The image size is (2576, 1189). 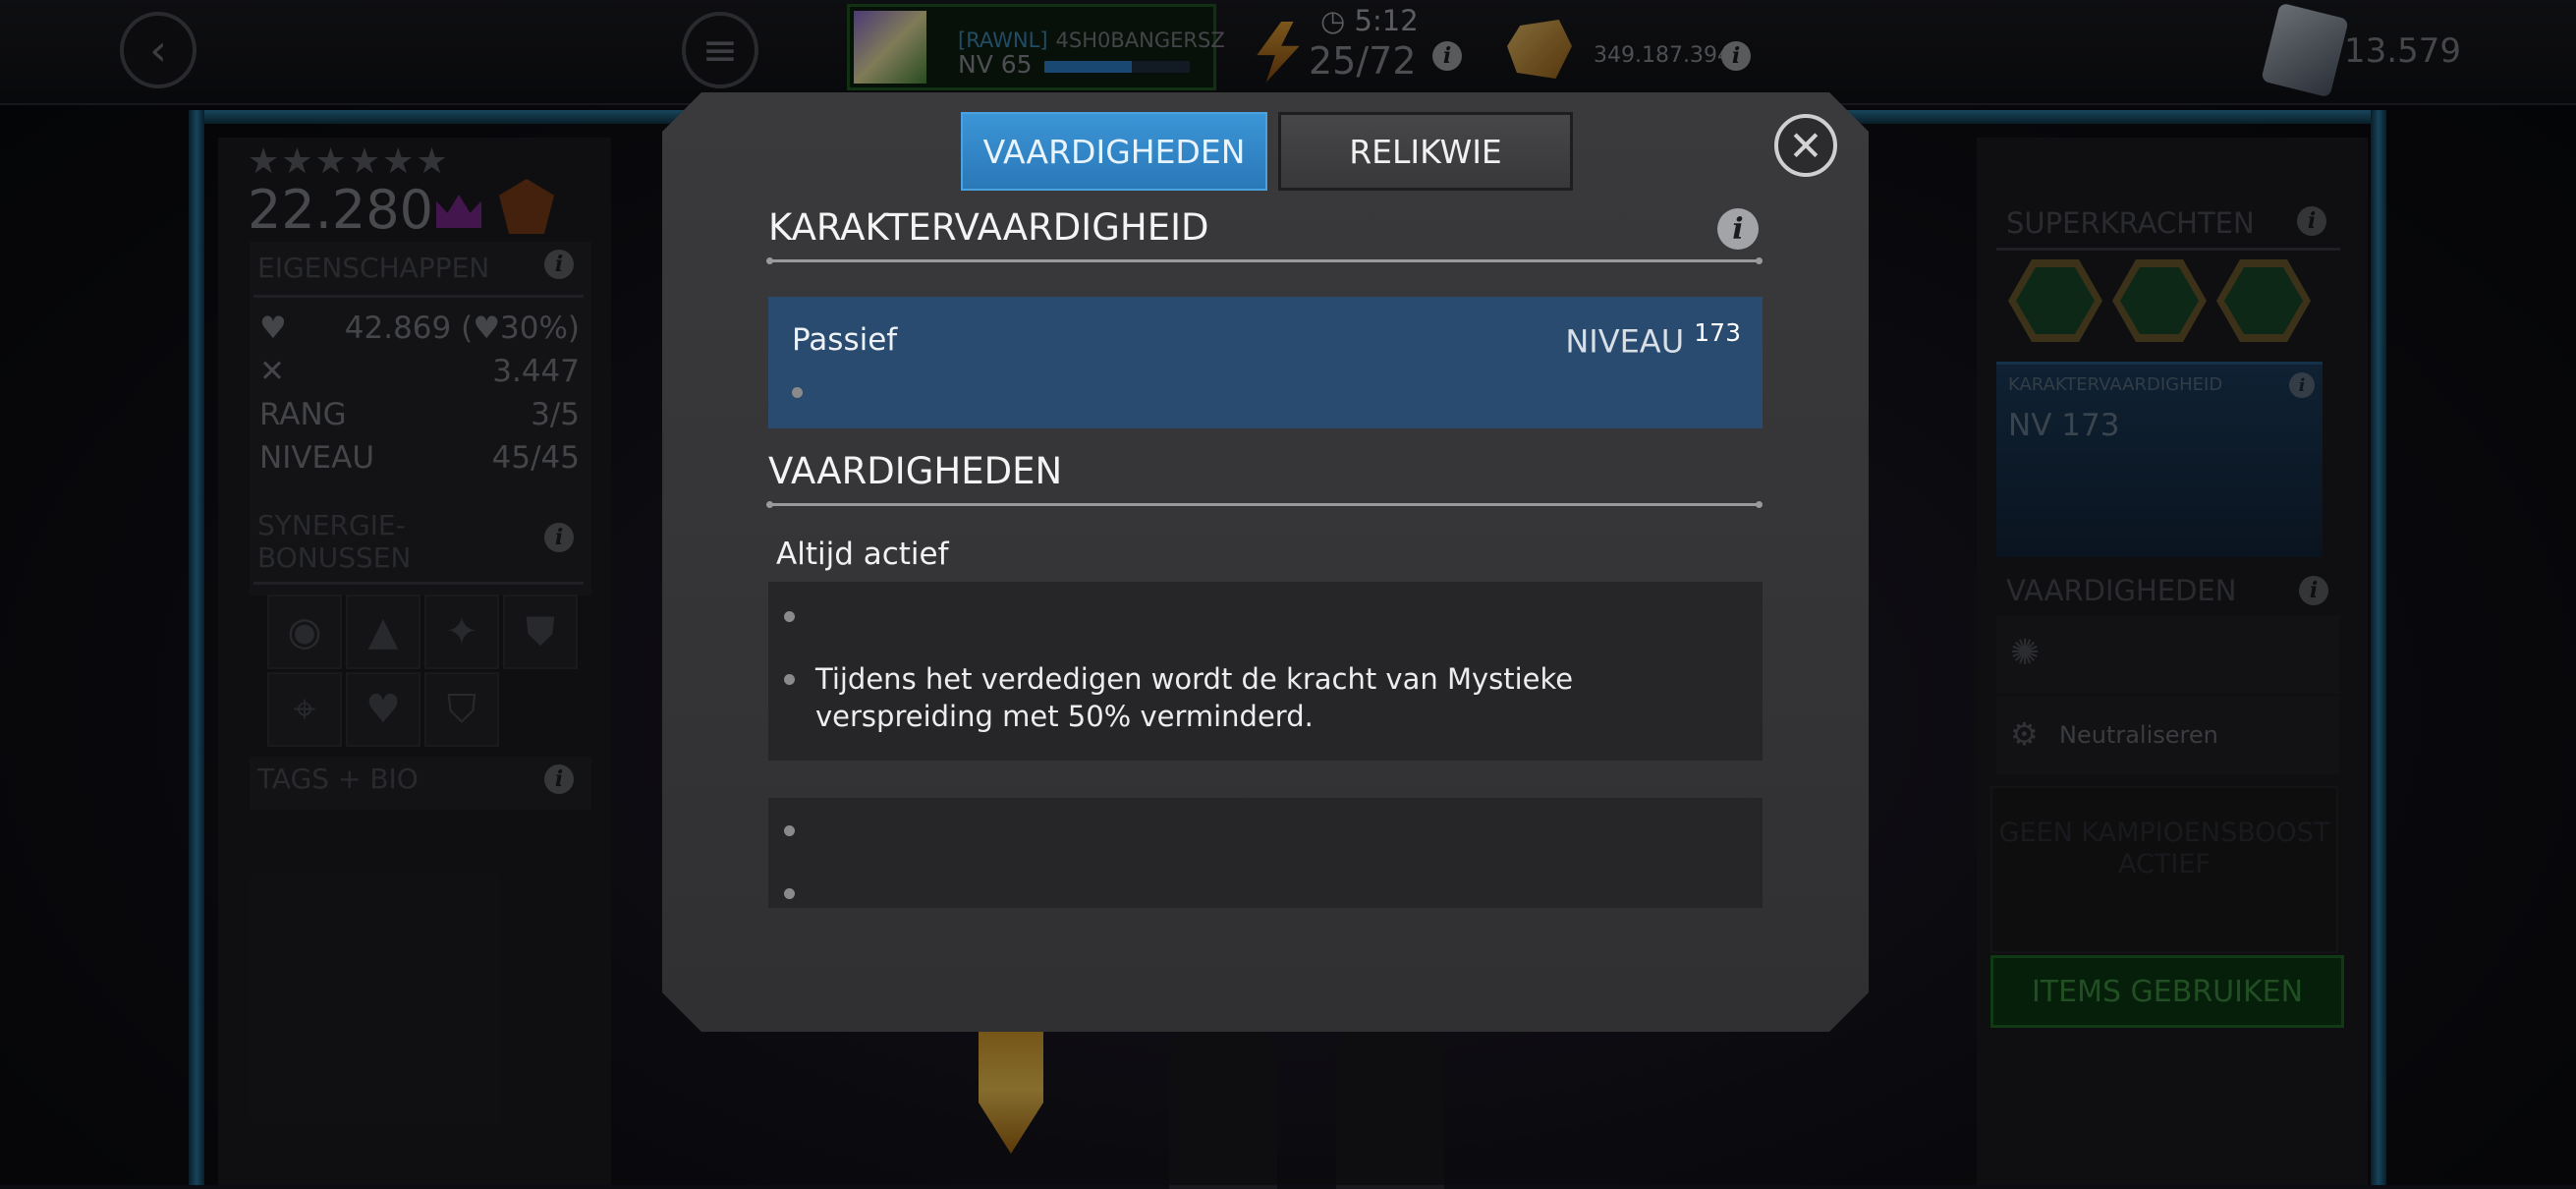 I want to click on close-button: ✕, so click(x=1805, y=145).